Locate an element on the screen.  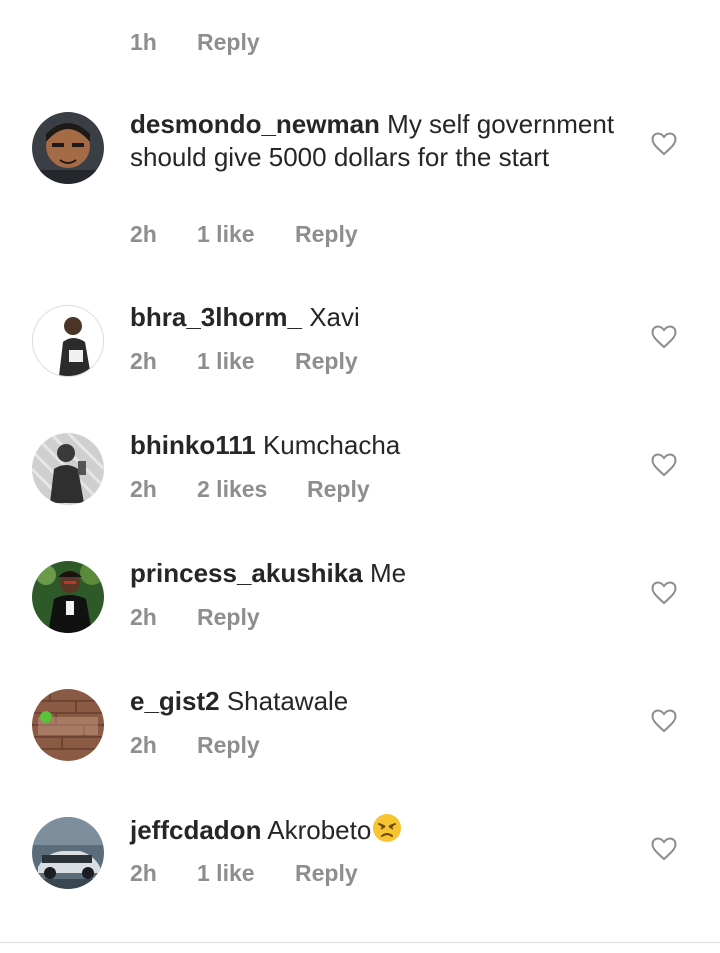
comment-text: Xavi is located at coordinates (334, 317).